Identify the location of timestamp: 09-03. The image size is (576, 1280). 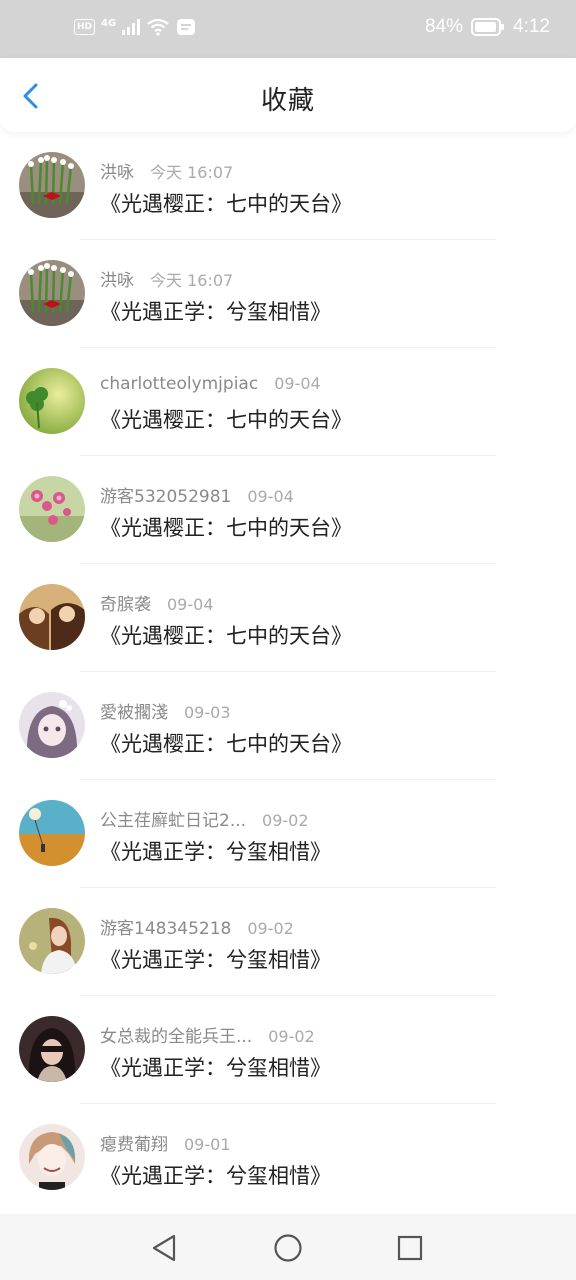
(207, 712).